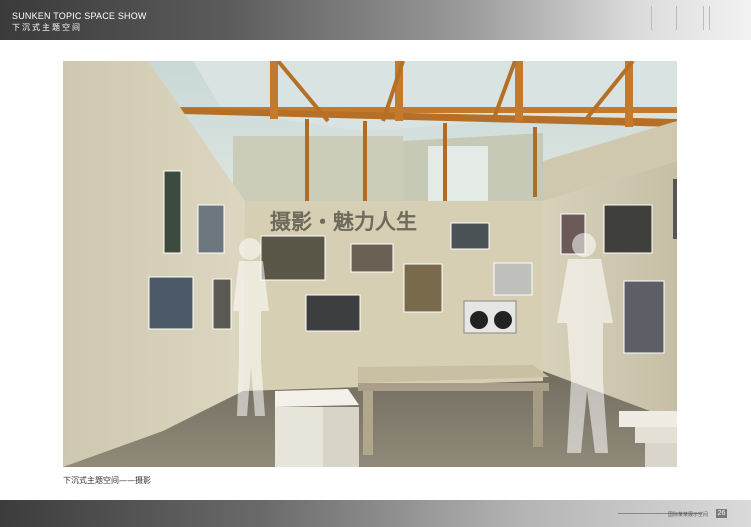 The height and width of the screenshot is (527, 751). What do you see at coordinates (688, 515) in the screenshot?
I see `footer-note: 国际某某展示空间` at bounding box center [688, 515].